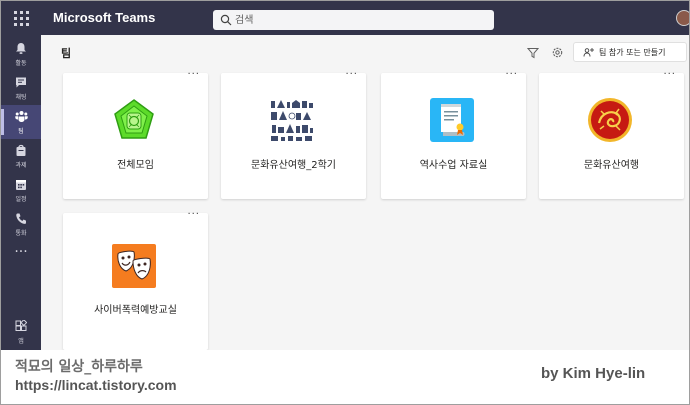 This screenshot has width=690, height=405. I want to click on rail-item-activity: 활동, so click(21, 54).